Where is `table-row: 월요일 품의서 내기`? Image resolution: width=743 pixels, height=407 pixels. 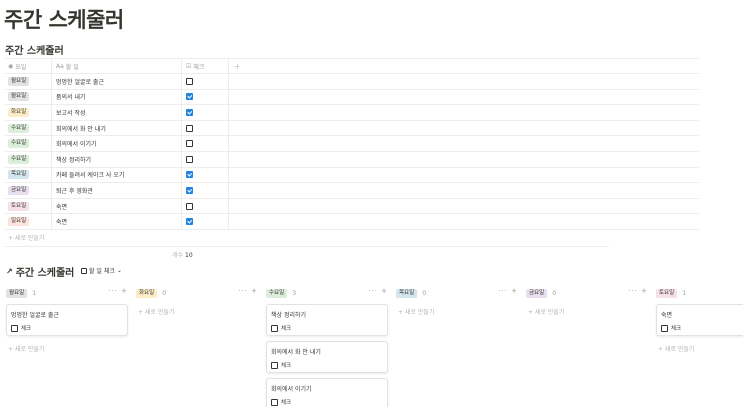 table-row: 월요일 품의서 내기 is located at coordinates (352, 97).